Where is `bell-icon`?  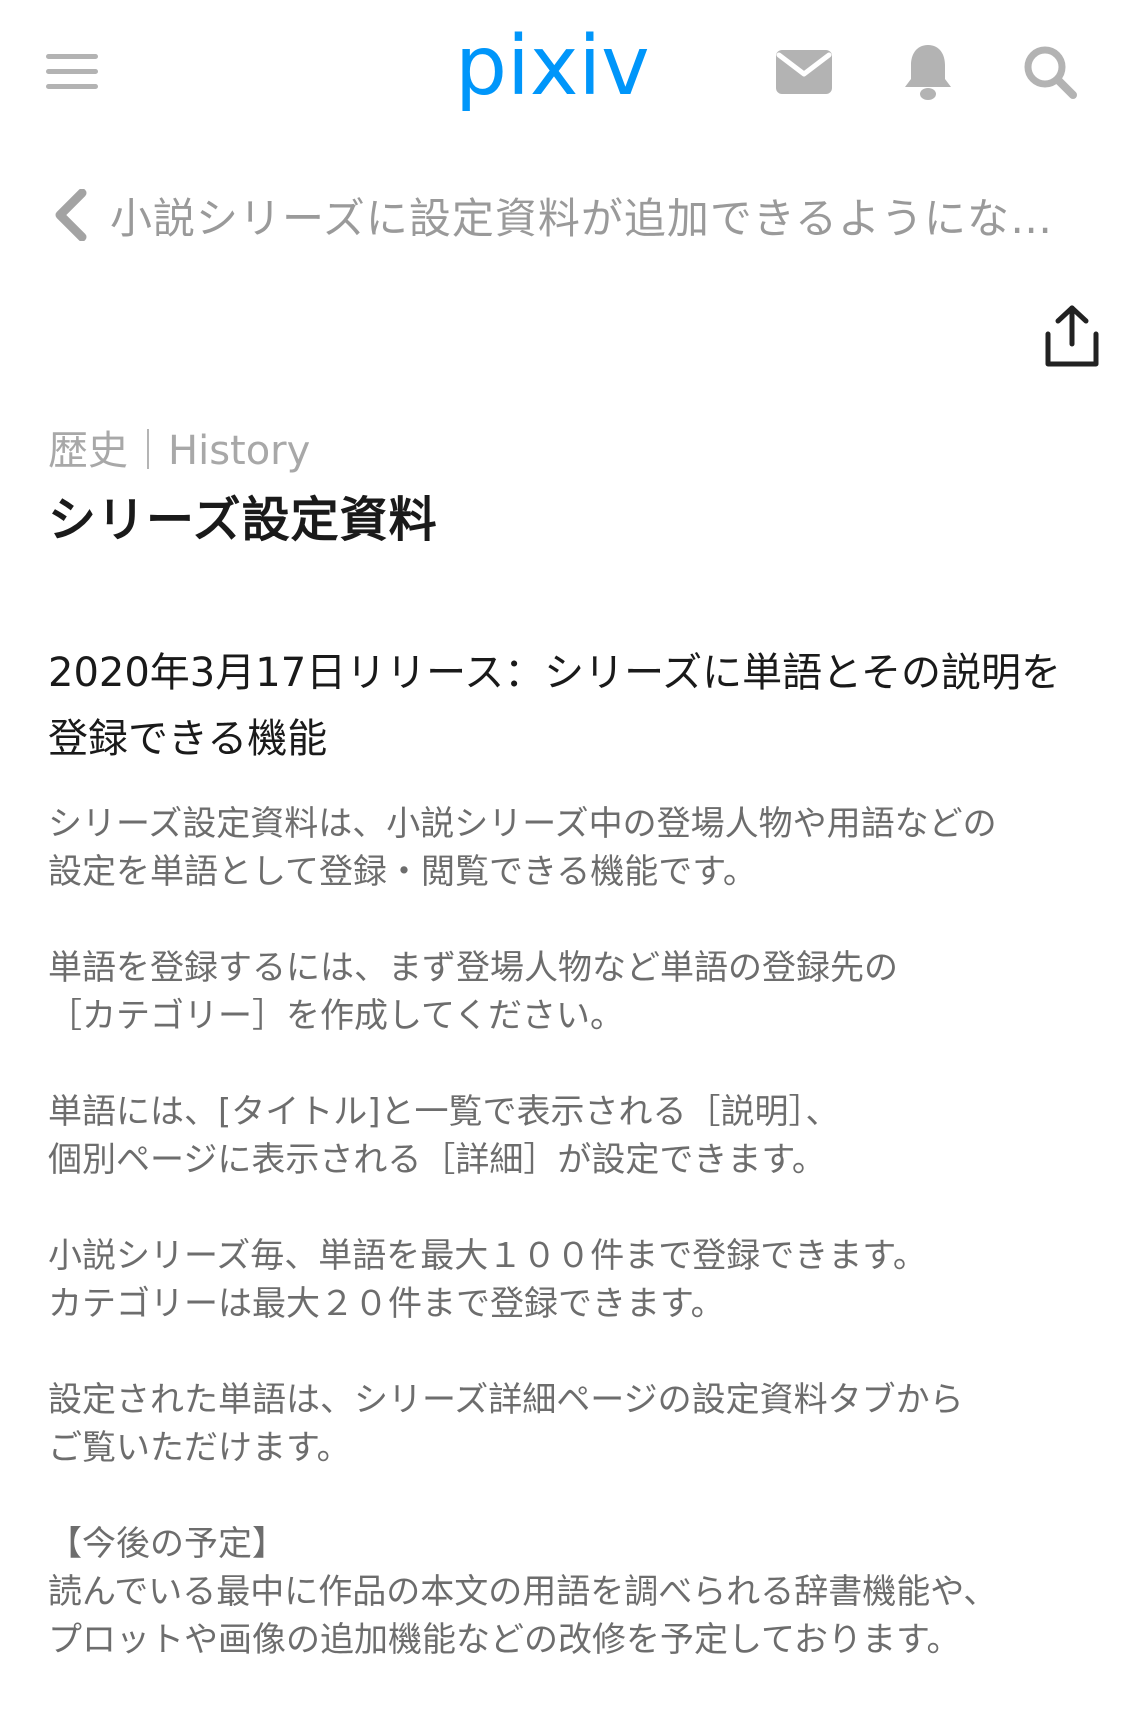
bell-icon is located at coordinates (928, 72).